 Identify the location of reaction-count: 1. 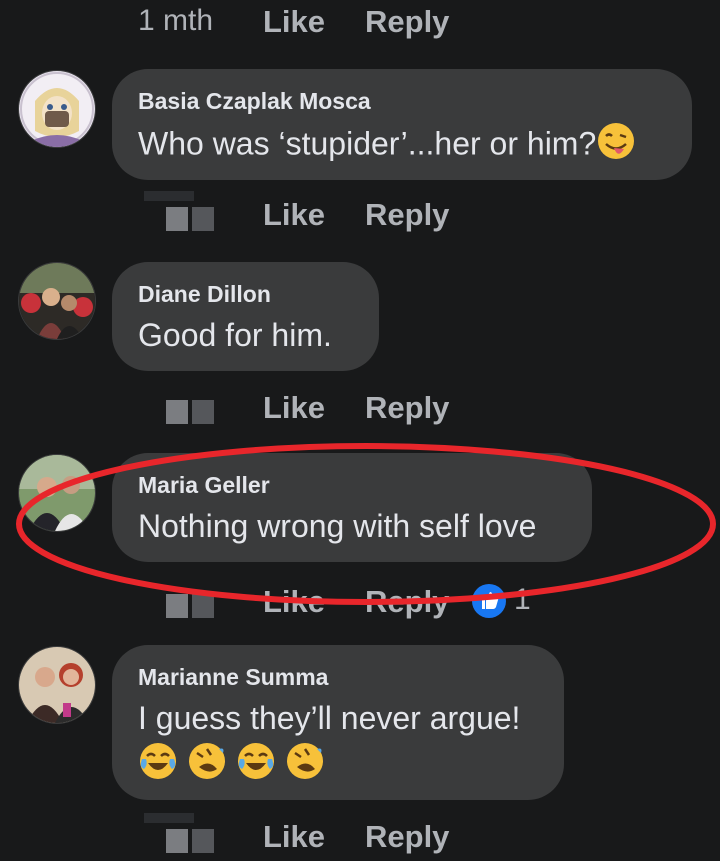
(522, 600).